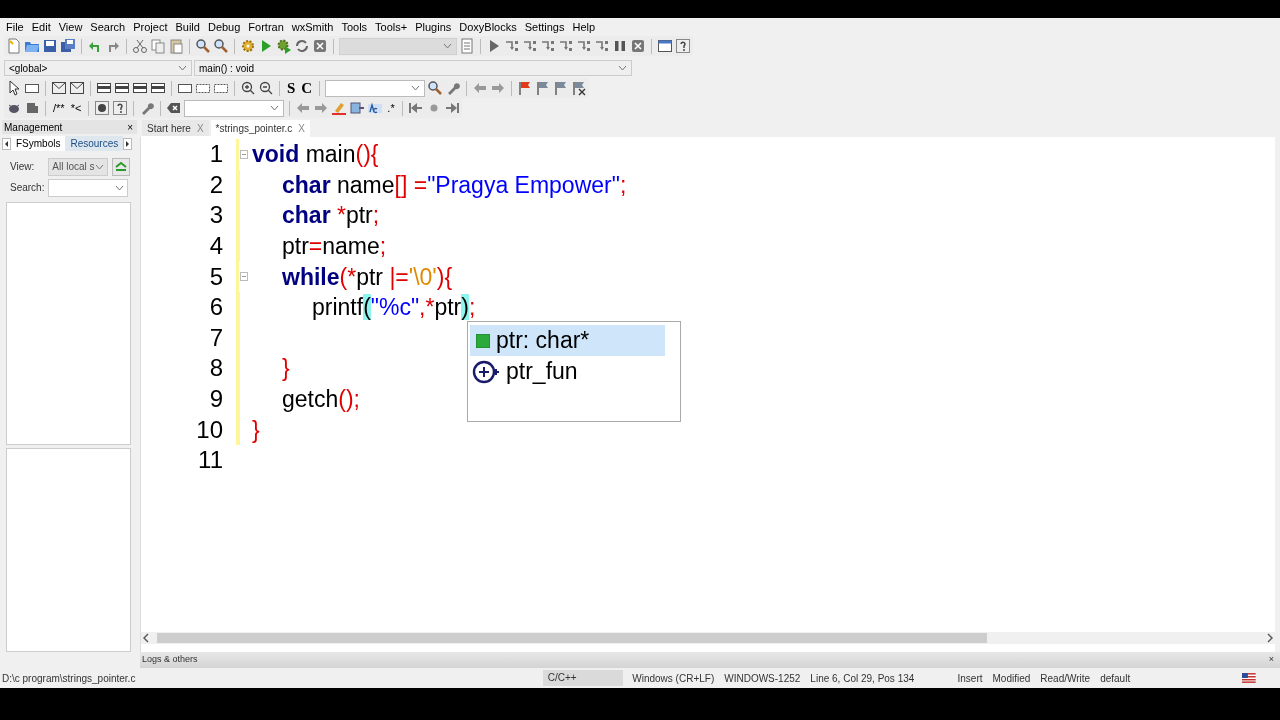  I want to click on toolbar-button: *<, so click(76, 108).